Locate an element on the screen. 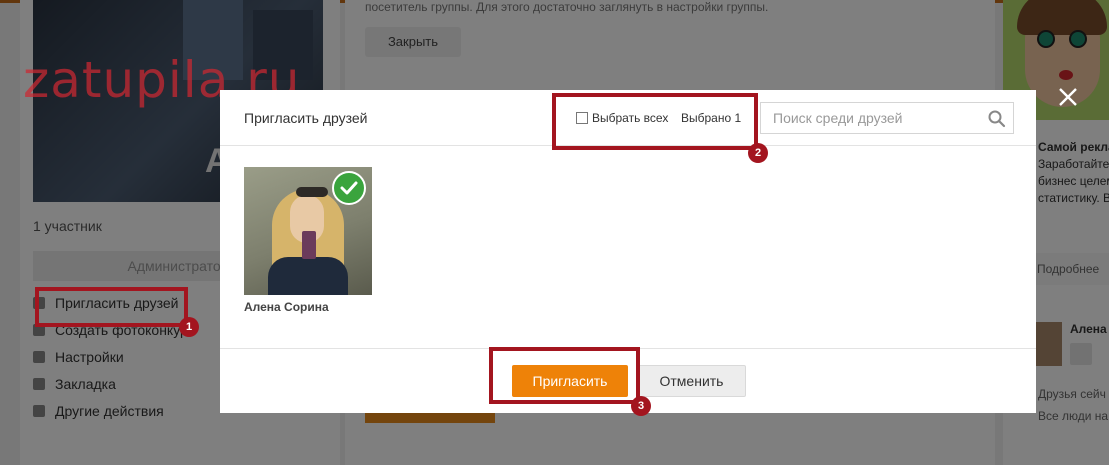 Image resolution: width=1109 pixels, height=465 pixels. friend-search is located at coordinates (887, 118).